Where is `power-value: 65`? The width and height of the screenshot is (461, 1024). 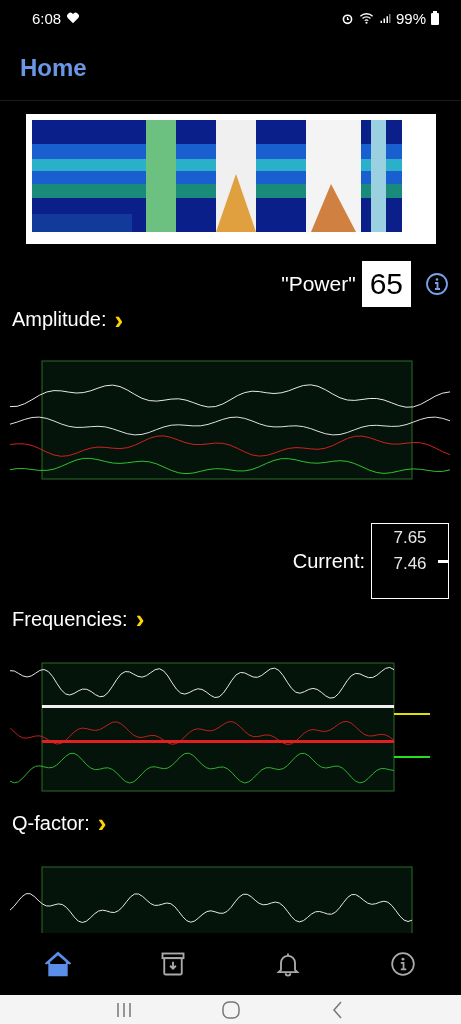 power-value: 65 is located at coordinates (386, 284).